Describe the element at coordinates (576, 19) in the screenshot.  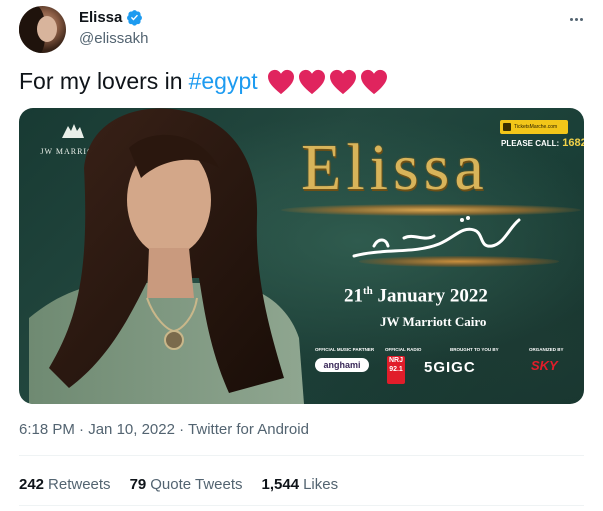
I see `more-options-icon` at that location.